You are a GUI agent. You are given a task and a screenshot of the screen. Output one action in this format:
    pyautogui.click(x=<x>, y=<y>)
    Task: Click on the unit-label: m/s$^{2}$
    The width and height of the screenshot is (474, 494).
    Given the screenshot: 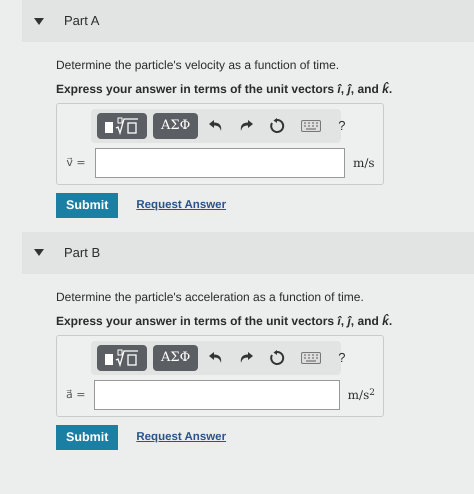 What is the action you would take?
    pyautogui.click(x=361, y=395)
    